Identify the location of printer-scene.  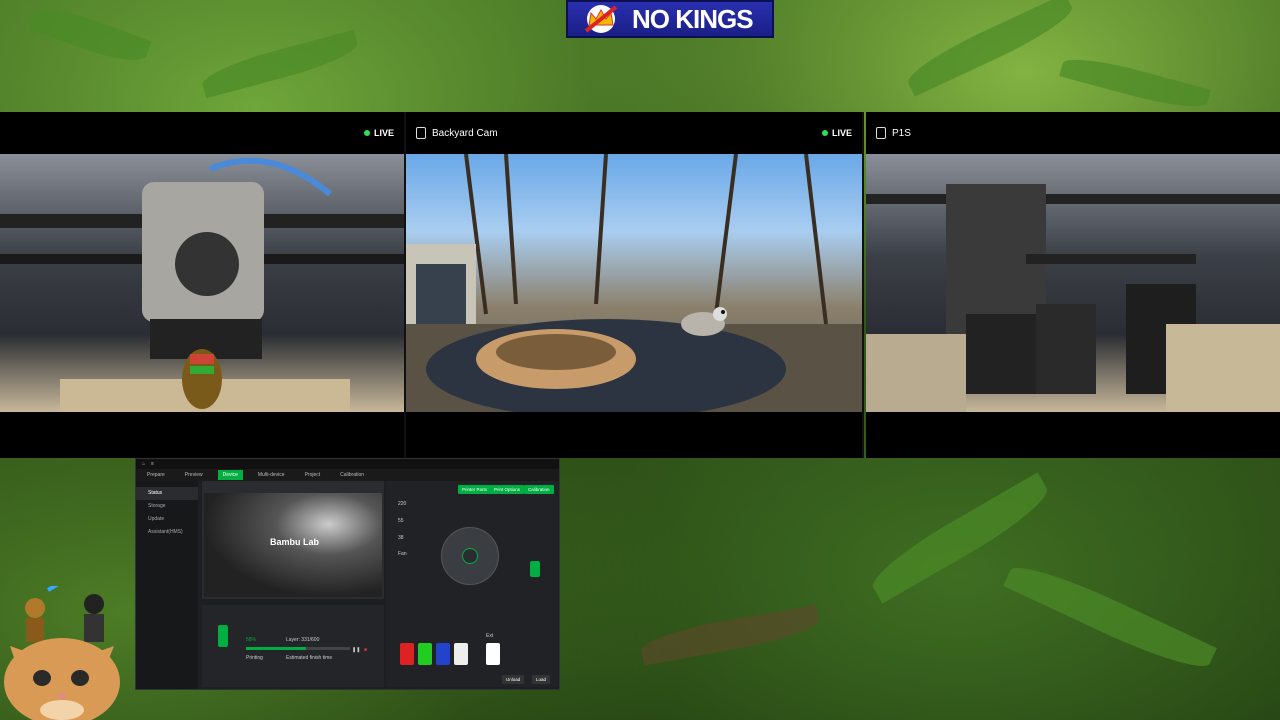
(202, 284).